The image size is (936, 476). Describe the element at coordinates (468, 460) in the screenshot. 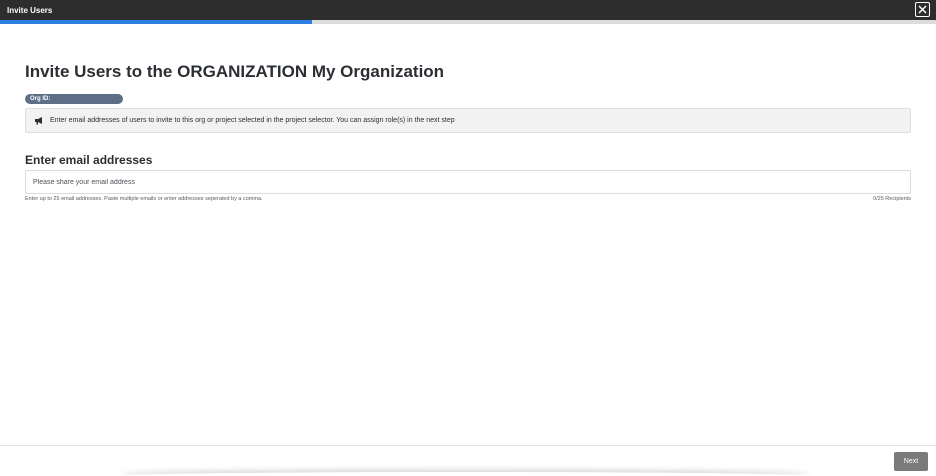

I see `footer-bar: Next` at that location.